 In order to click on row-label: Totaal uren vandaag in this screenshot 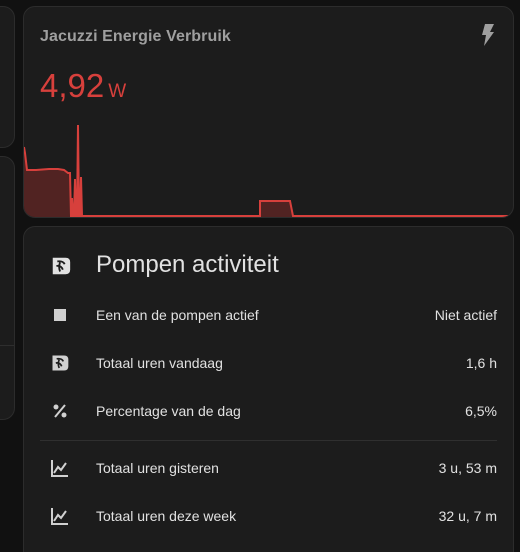, I will do `click(159, 363)`.